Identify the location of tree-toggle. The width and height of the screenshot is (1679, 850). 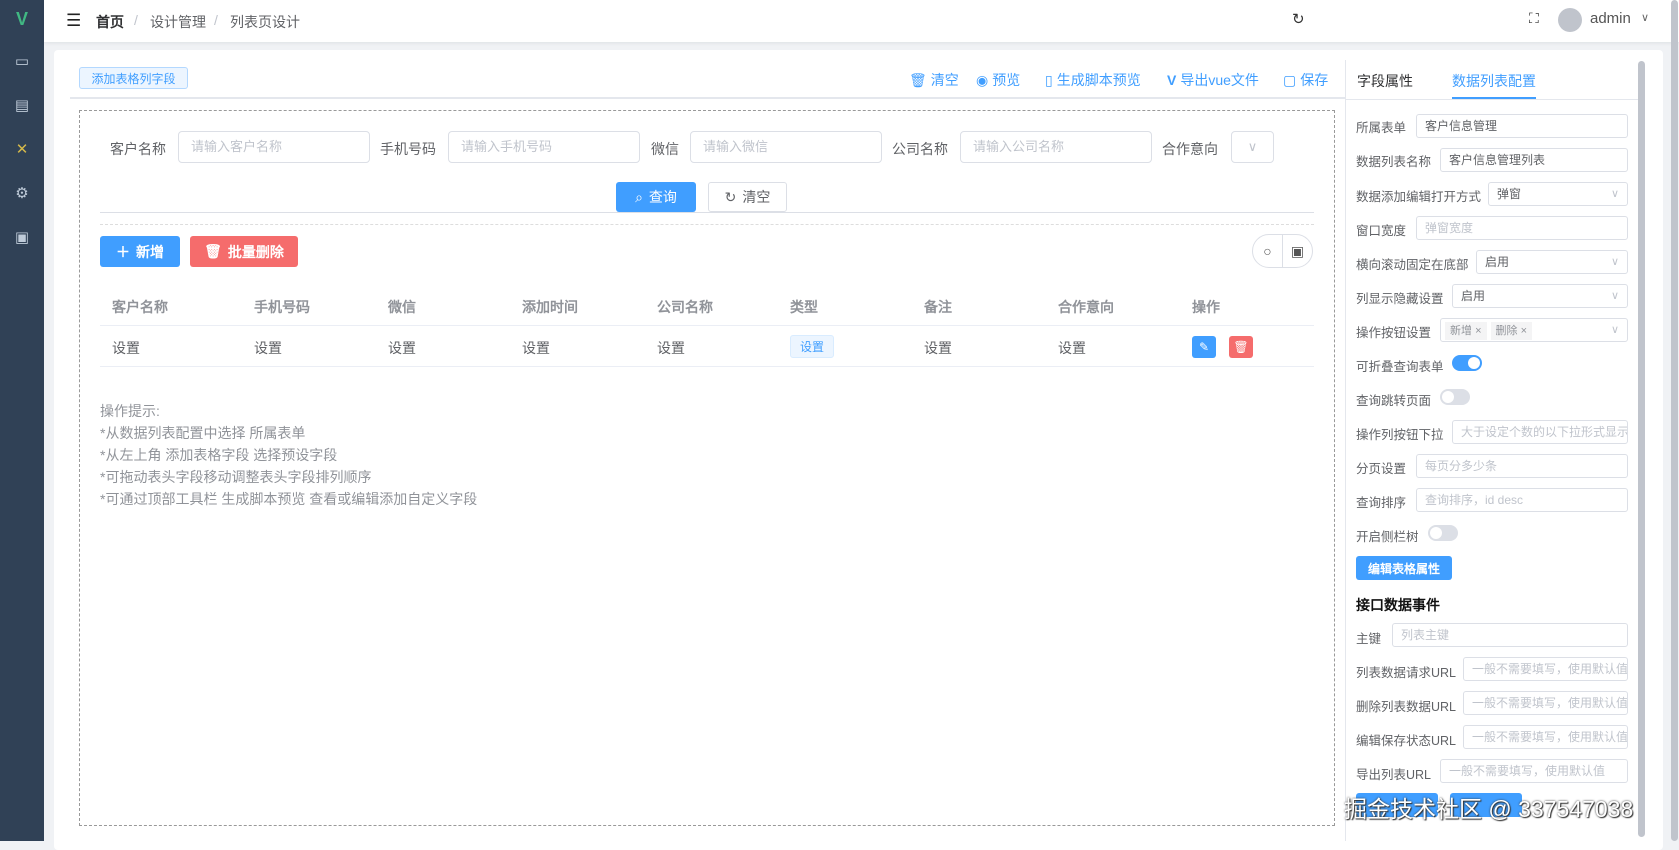
(1443, 533).